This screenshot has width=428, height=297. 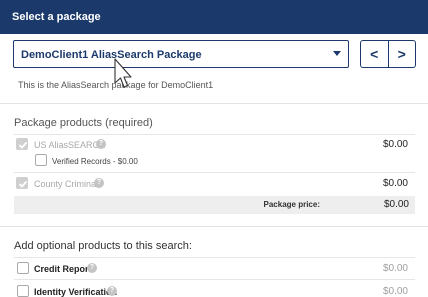 What do you see at coordinates (23, 268) in the screenshot?
I see `credit-report-checkbox` at bounding box center [23, 268].